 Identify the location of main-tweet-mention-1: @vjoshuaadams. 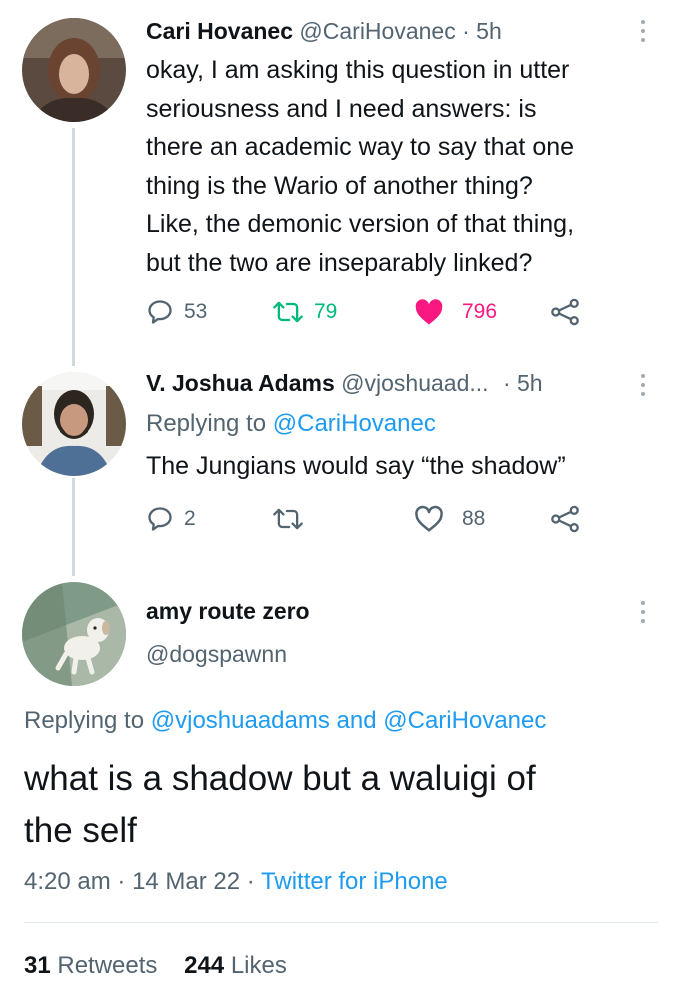
(240, 720).